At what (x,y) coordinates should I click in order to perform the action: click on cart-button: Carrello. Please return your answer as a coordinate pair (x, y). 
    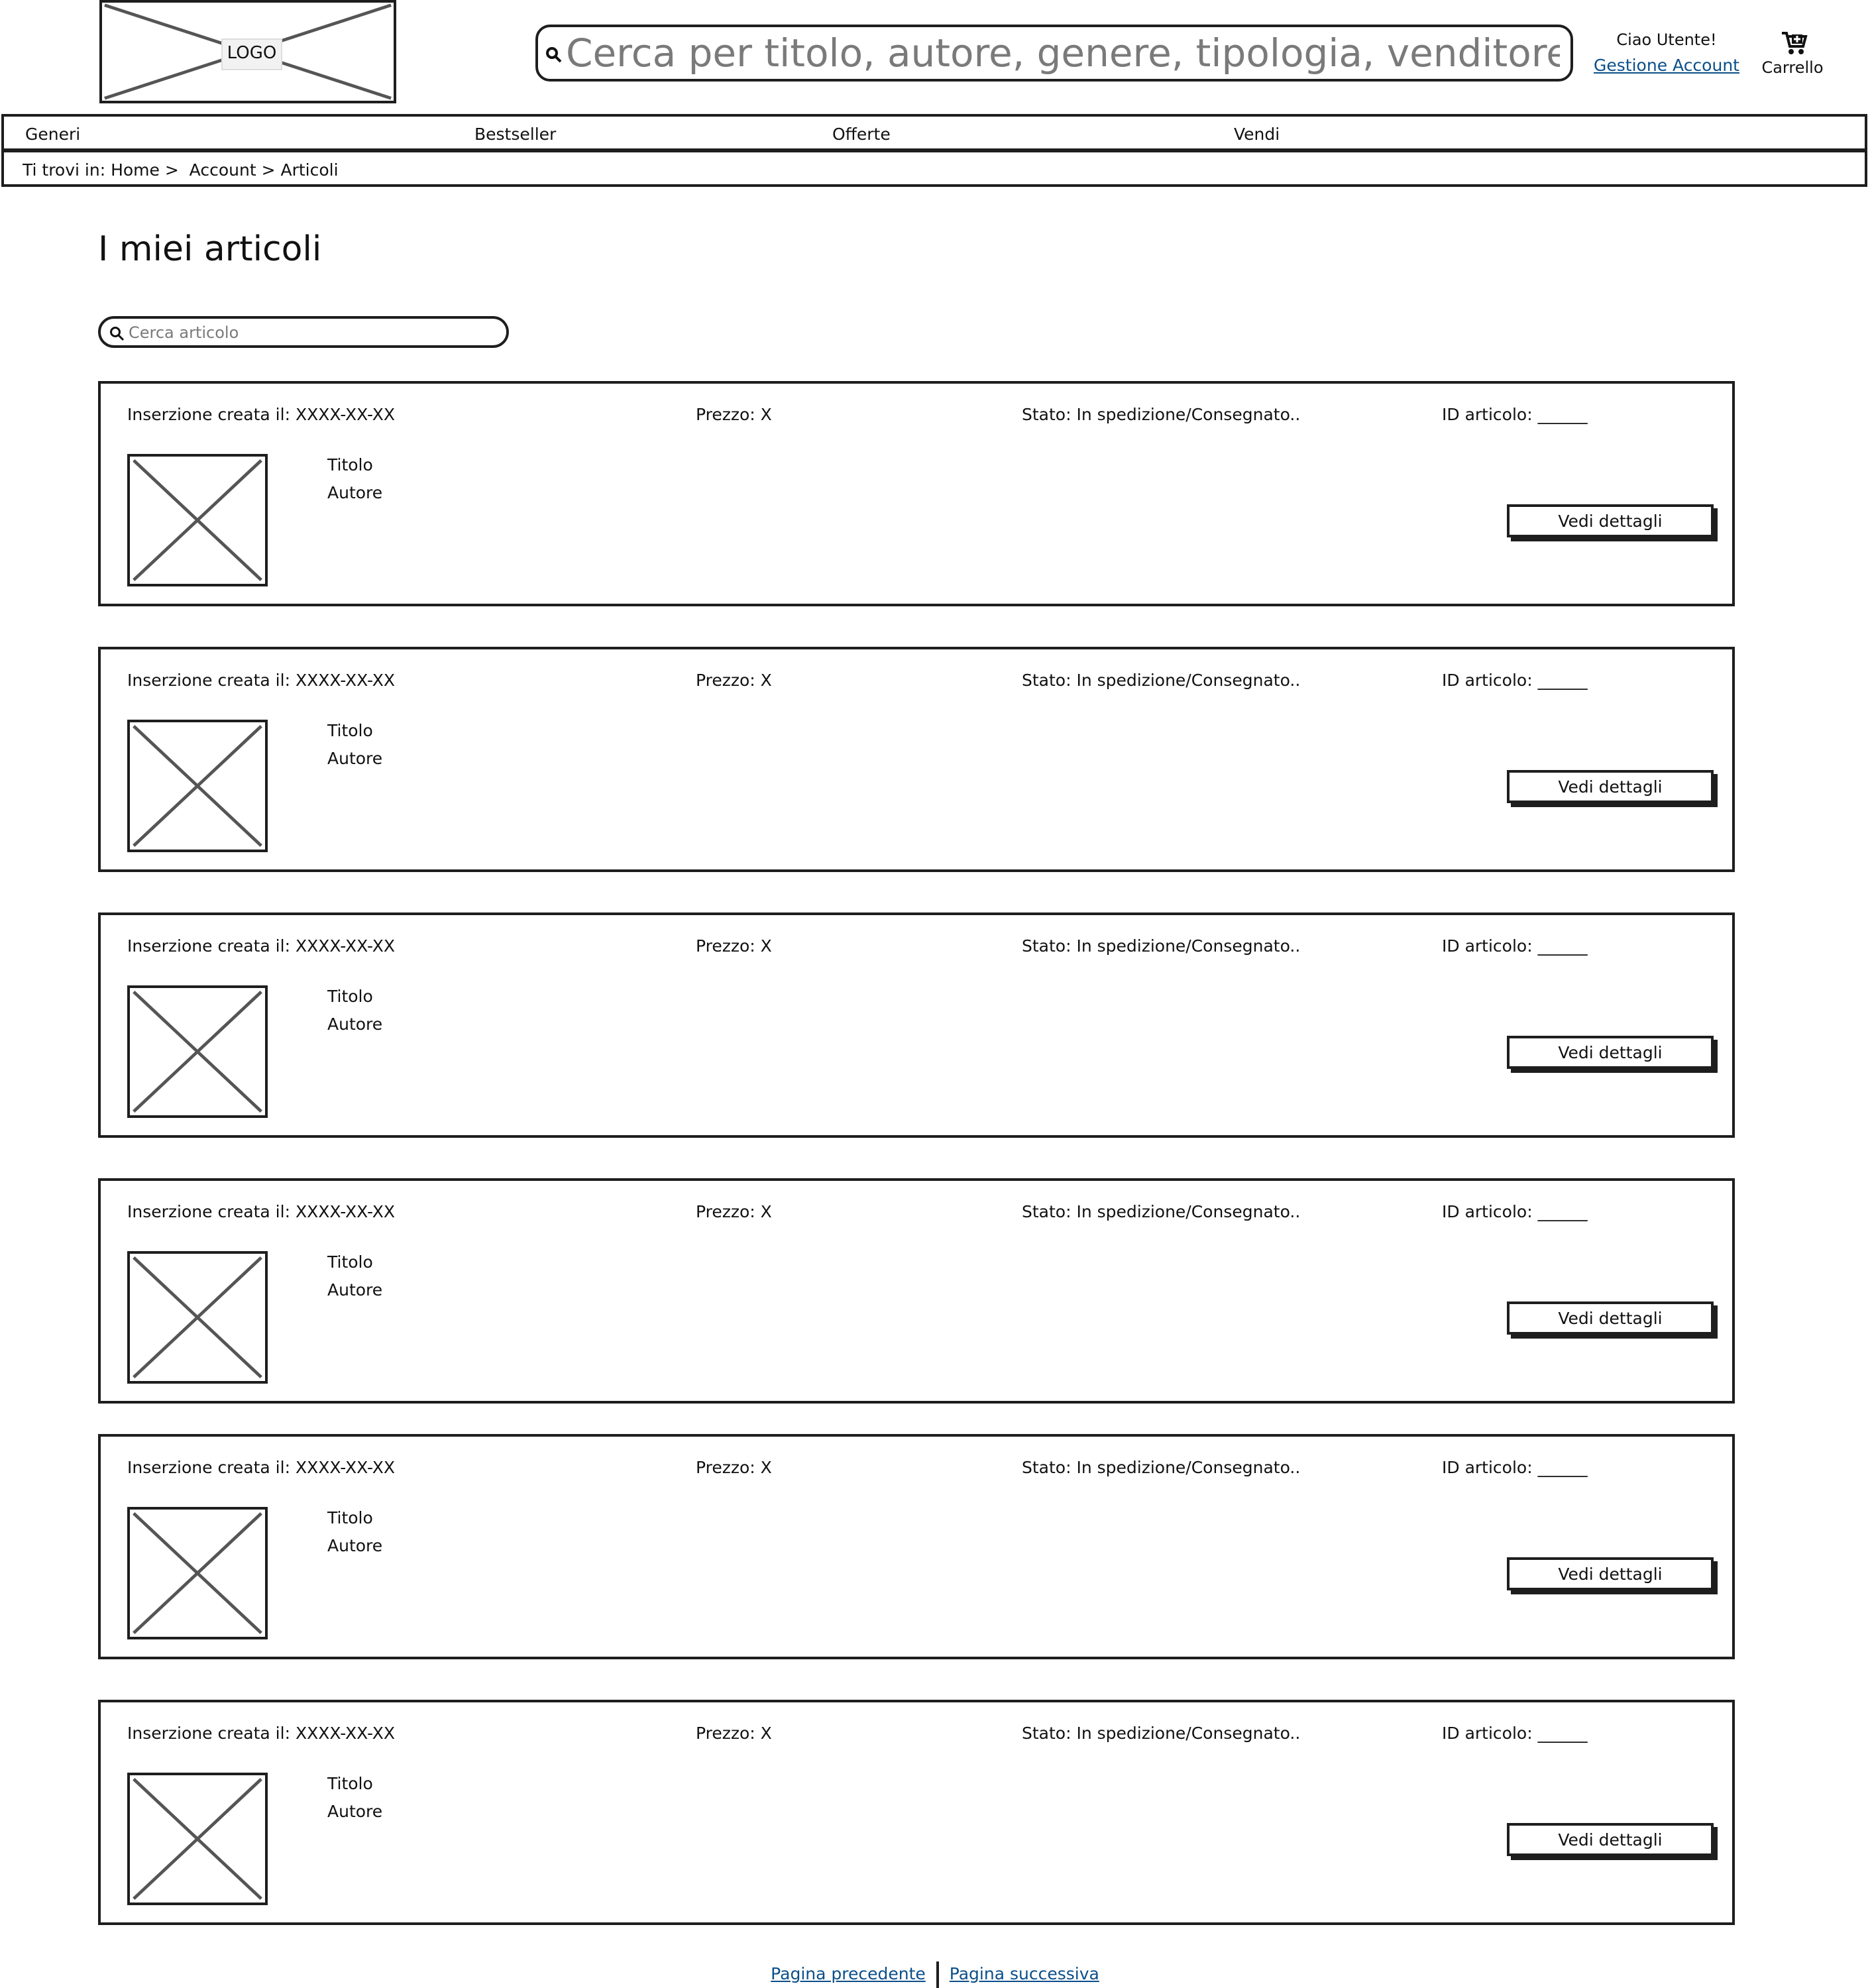
    Looking at the image, I should click on (1792, 54).